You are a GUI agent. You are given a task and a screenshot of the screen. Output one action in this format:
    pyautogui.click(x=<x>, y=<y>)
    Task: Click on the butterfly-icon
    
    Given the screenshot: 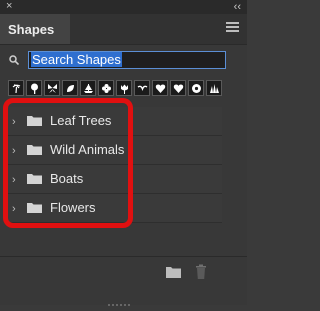 What is the action you would take?
    pyautogui.click(x=52, y=88)
    